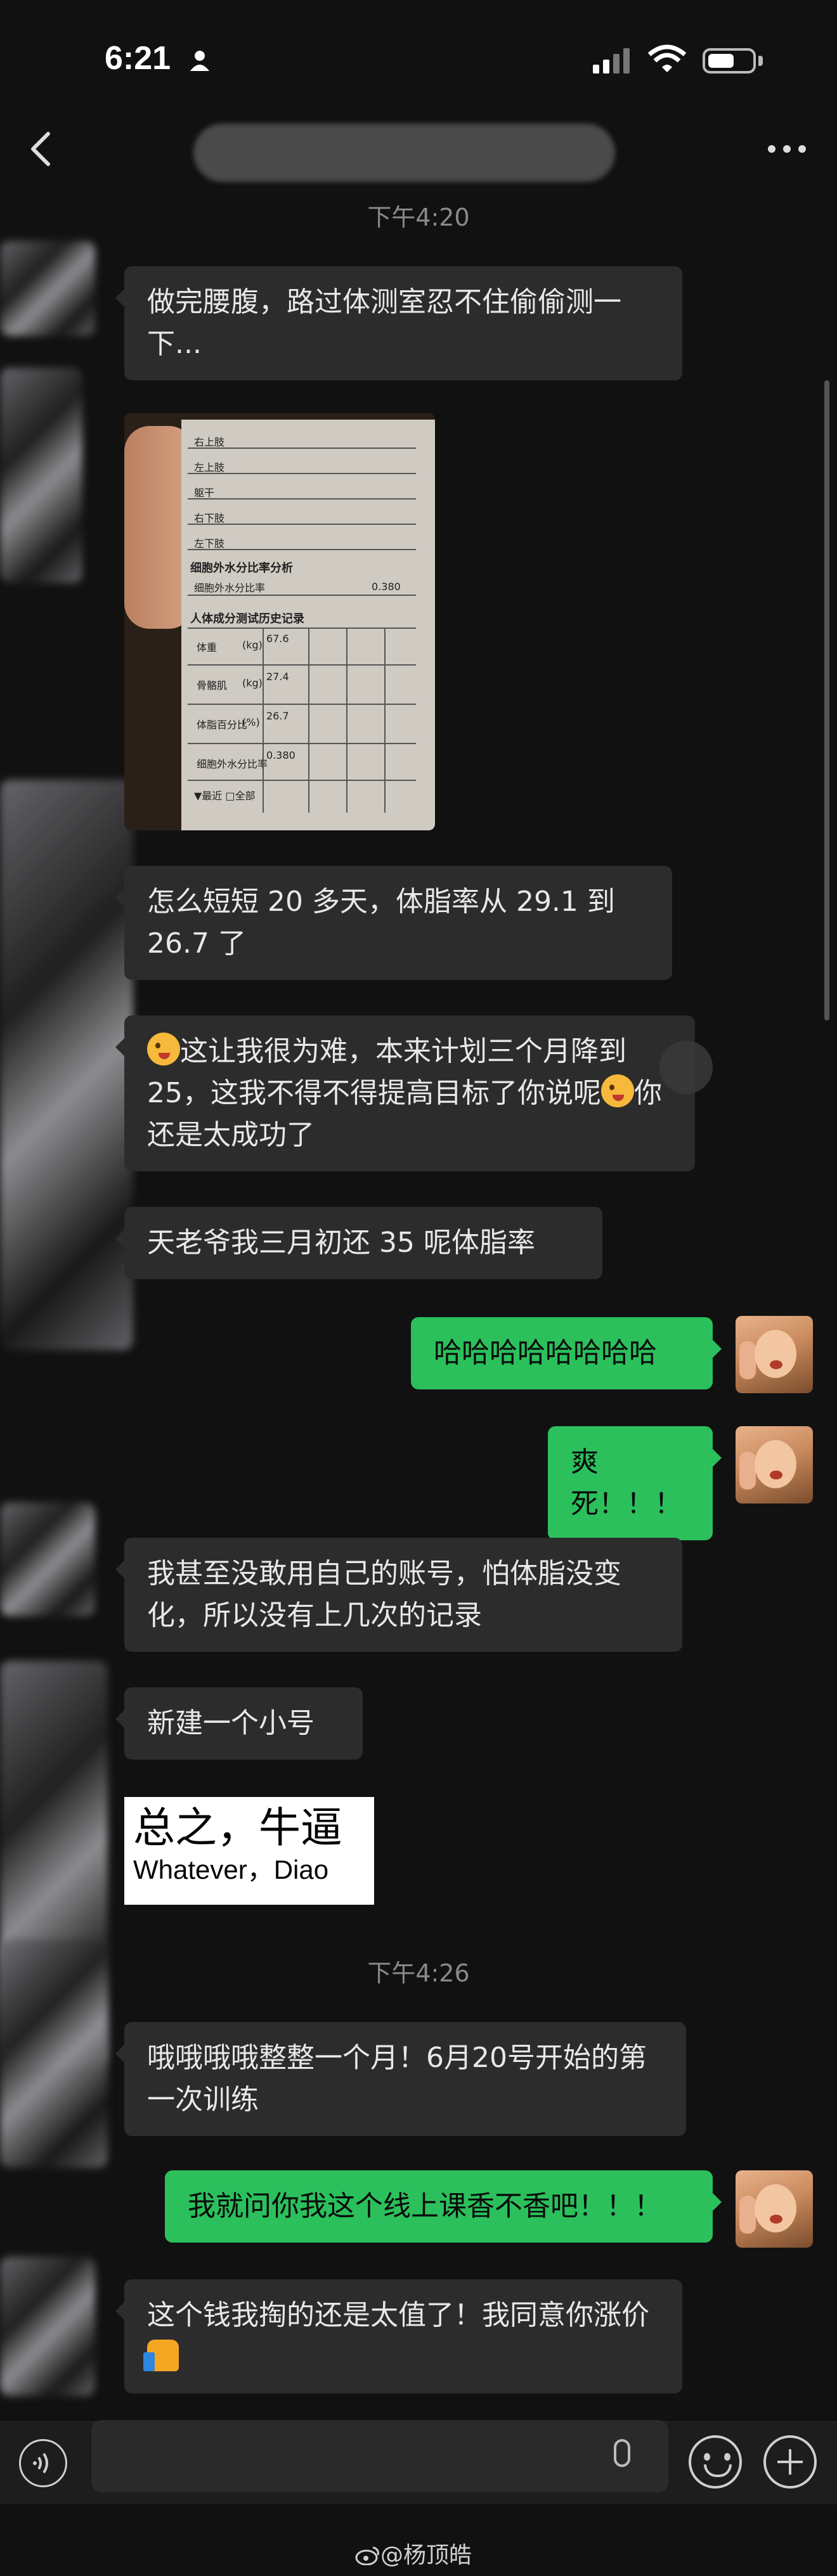 This screenshot has height=2576, width=837. Describe the element at coordinates (381, 923) in the screenshot. I see `message-text: 怎么短短 20 多天，体脂率从 29.1 到 26.7 了` at that location.